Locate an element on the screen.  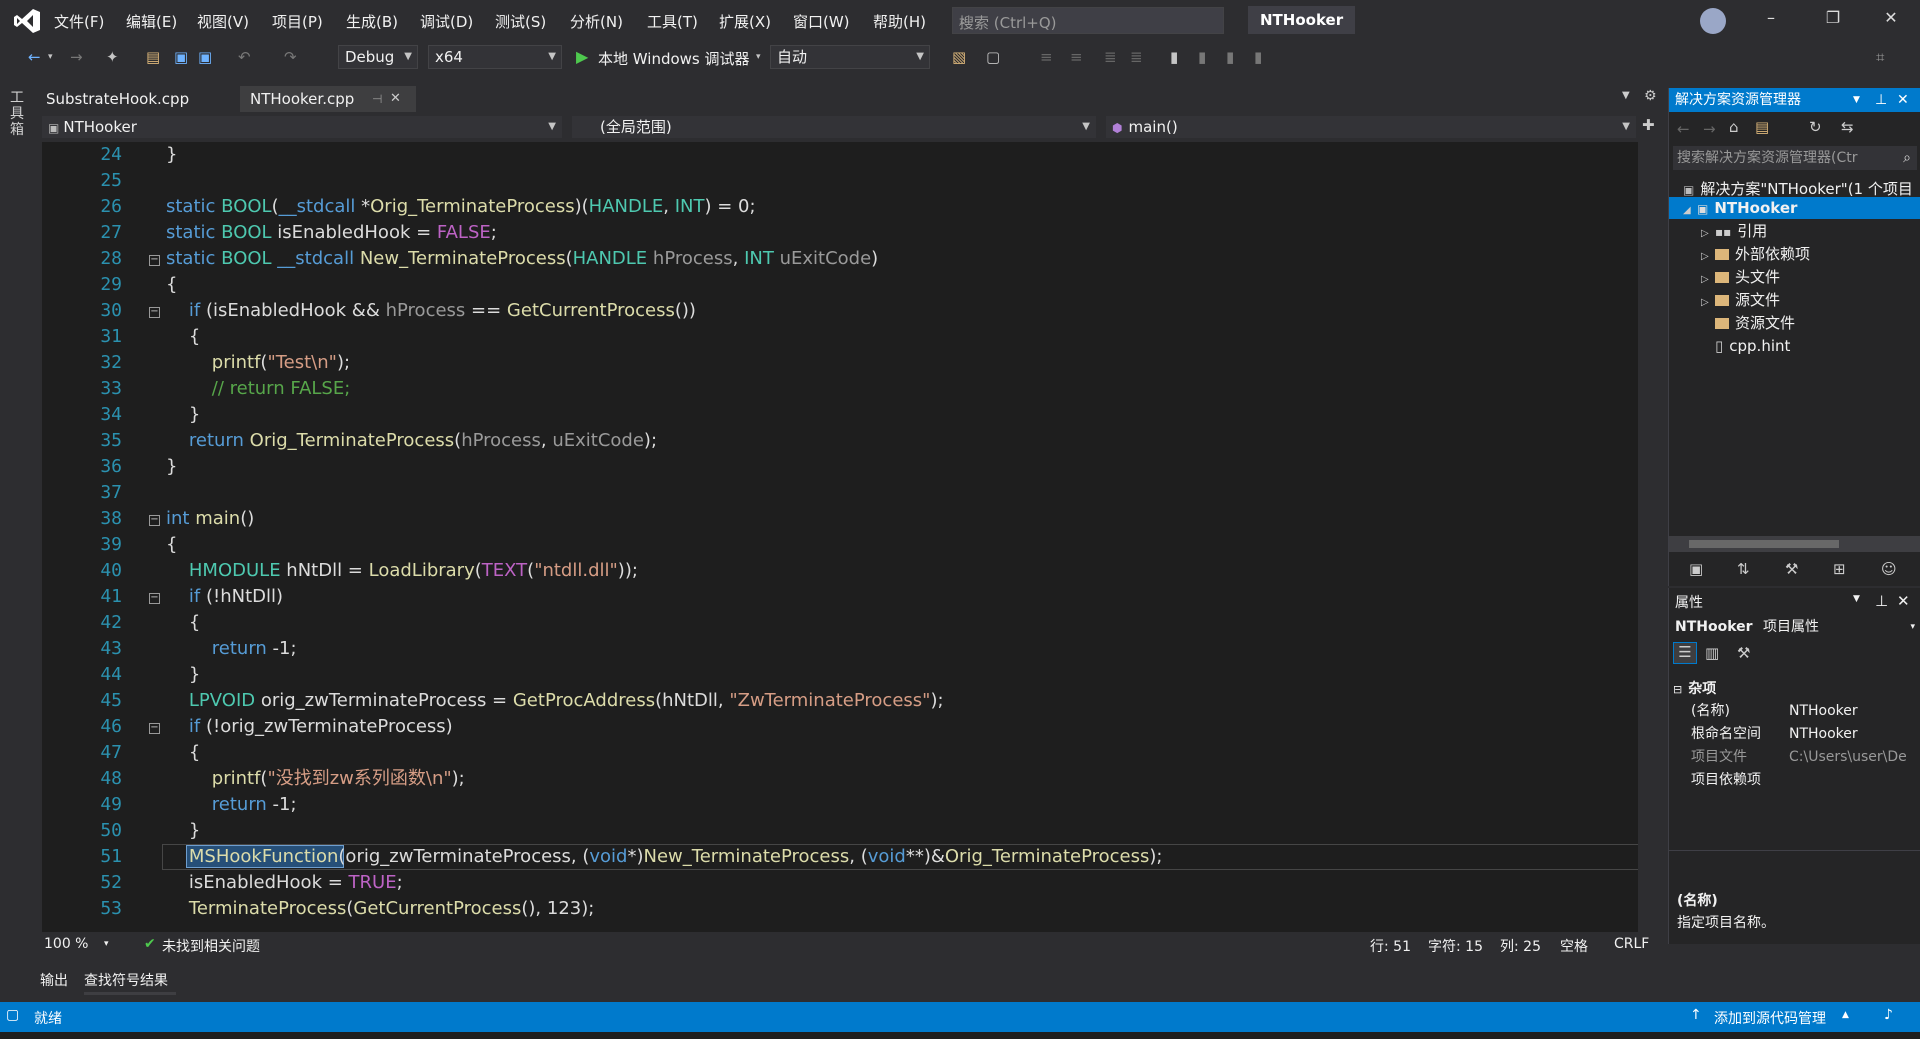
chevron-up-icon: ▲ is located at coordinates (1845, 1015).